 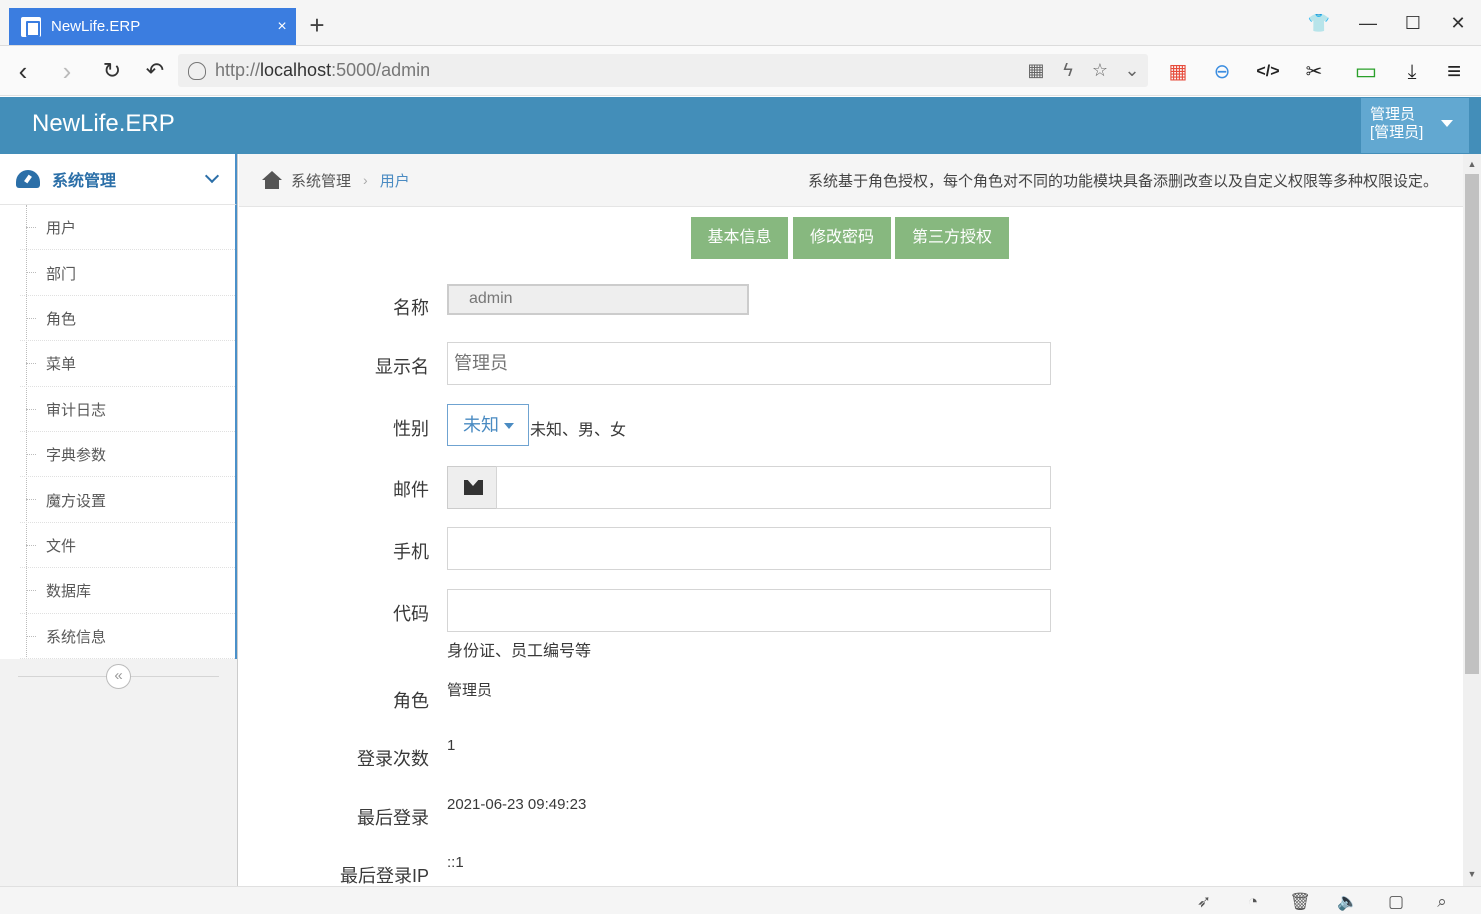 What do you see at coordinates (117, 500) in the screenshot?
I see `sidebar-item-cube-settings: 魔方设置` at bounding box center [117, 500].